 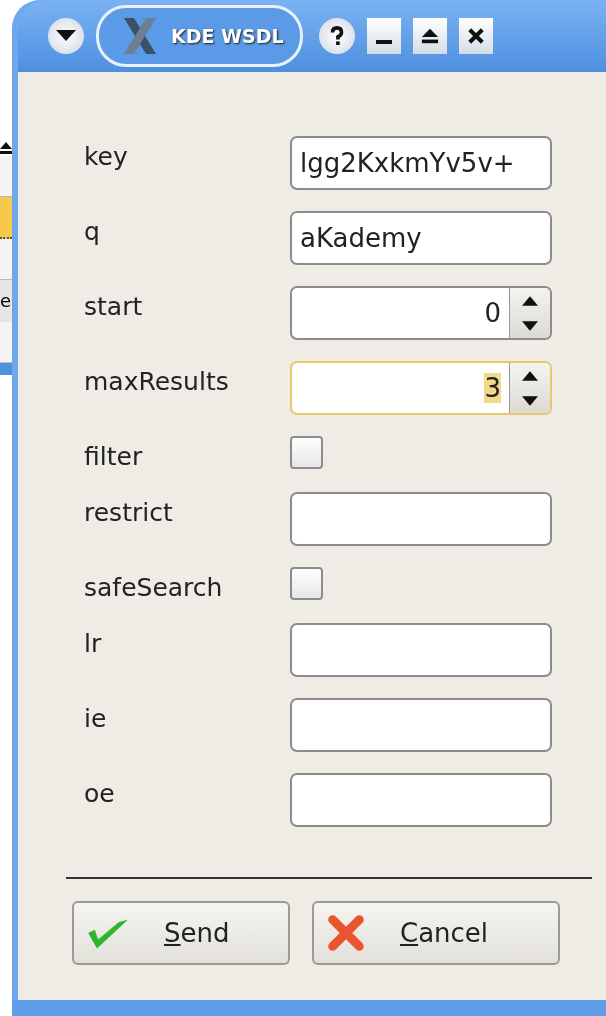 What do you see at coordinates (129, 512) in the screenshot?
I see `field-label: restrict` at bounding box center [129, 512].